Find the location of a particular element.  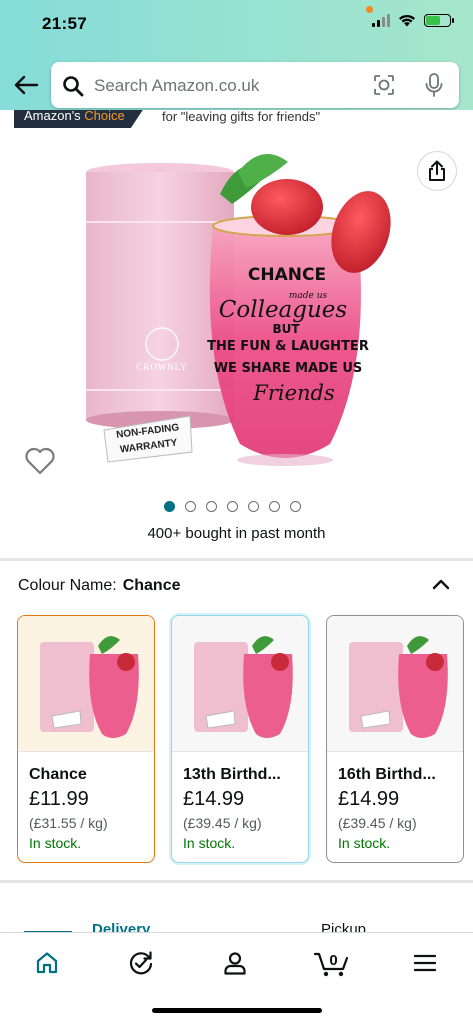

search-icon is located at coordinates (73, 86).